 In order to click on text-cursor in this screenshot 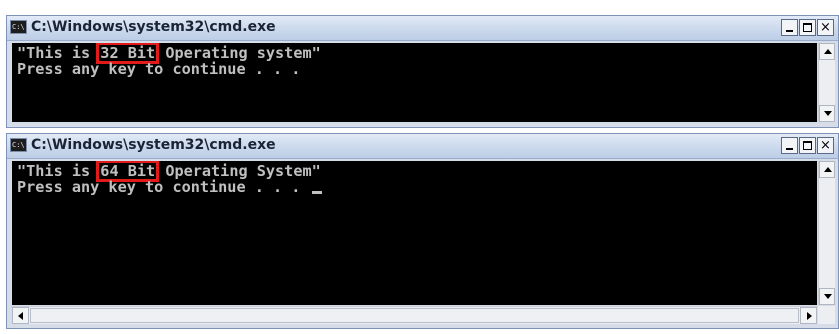, I will do `click(316, 192)`.